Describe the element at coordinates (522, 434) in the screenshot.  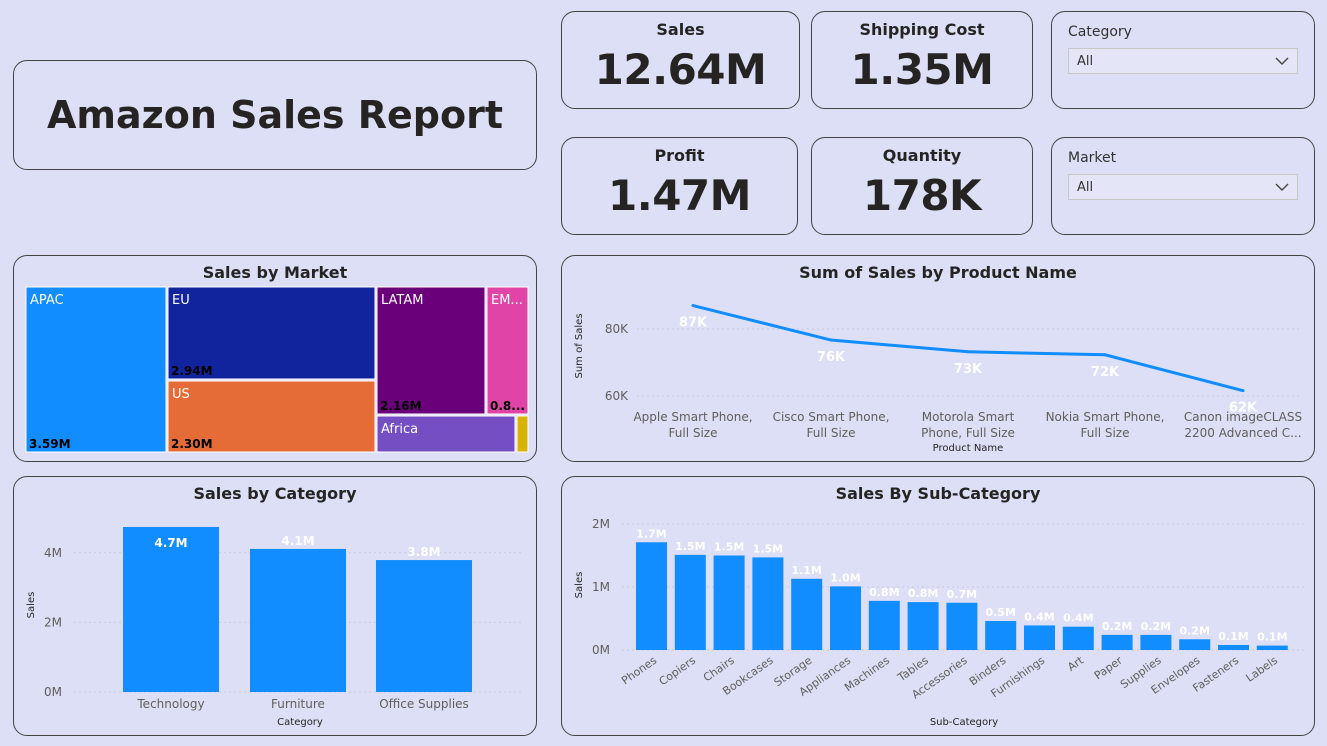
I see `treemap-tile-canada` at that location.